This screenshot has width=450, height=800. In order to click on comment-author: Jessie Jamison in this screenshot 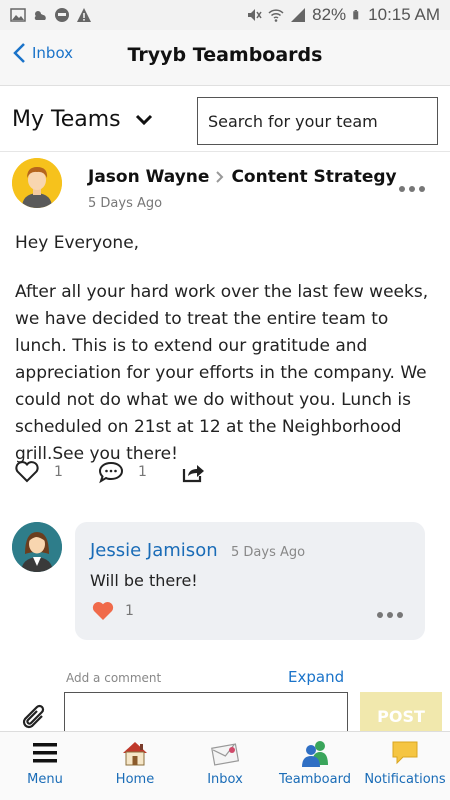, I will do `click(154, 550)`.